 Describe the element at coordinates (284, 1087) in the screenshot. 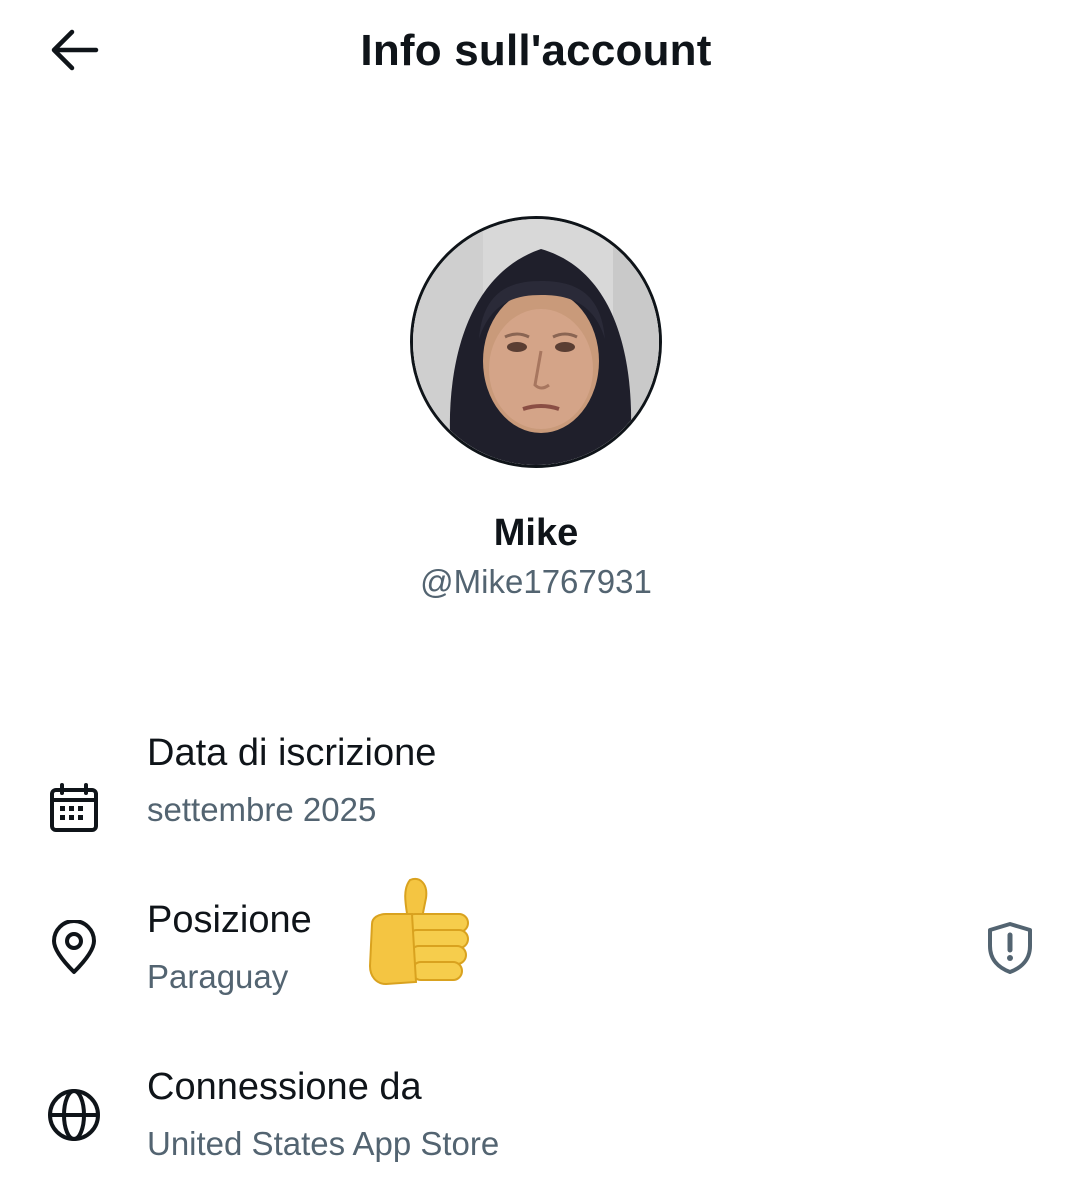

I see `connection-label: Connessione da` at that location.